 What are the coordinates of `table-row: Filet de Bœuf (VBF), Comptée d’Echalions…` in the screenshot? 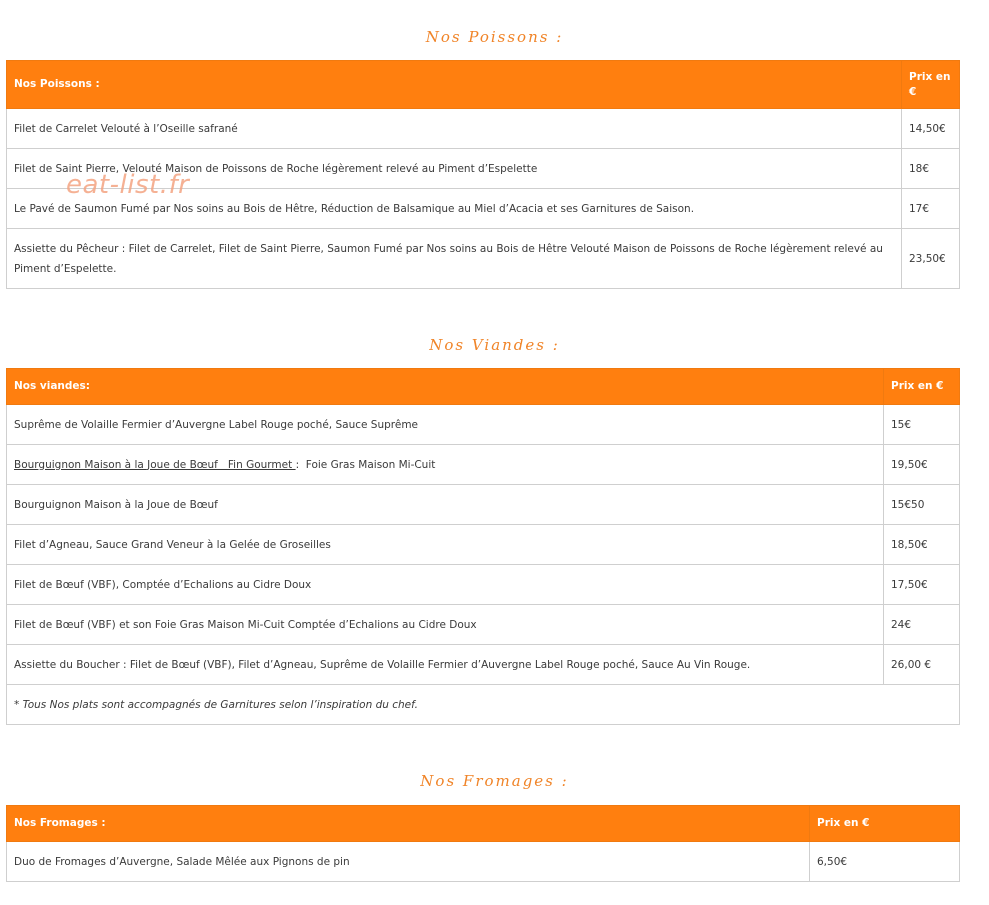 It's located at (483, 584).